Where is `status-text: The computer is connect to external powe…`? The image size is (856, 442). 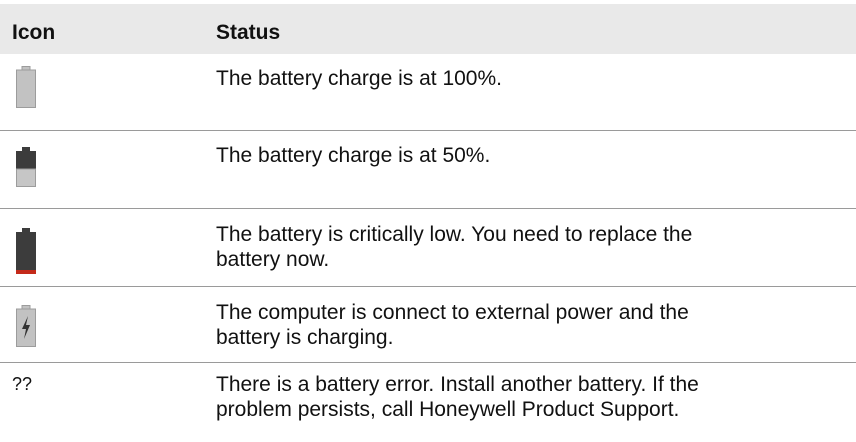 status-text: The computer is connect to external powe… is located at coordinates (452, 325).